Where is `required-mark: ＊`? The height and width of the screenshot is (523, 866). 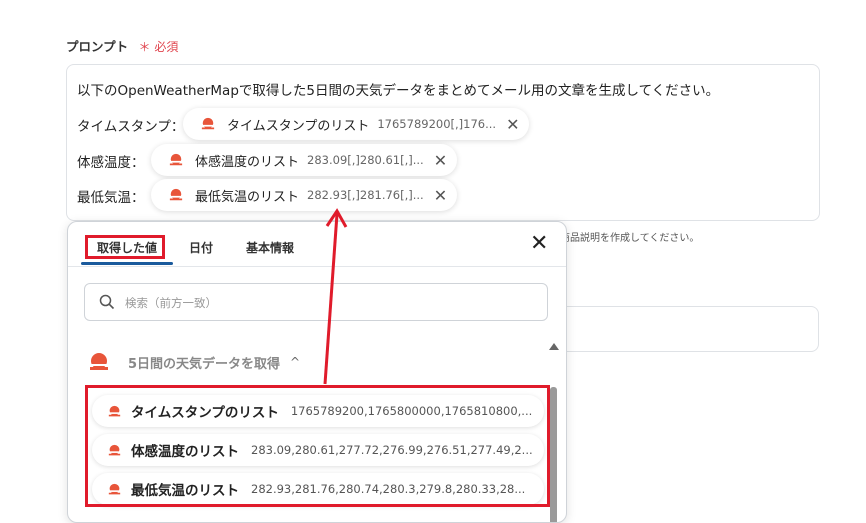 required-mark: ＊ is located at coordinates (144, 47).